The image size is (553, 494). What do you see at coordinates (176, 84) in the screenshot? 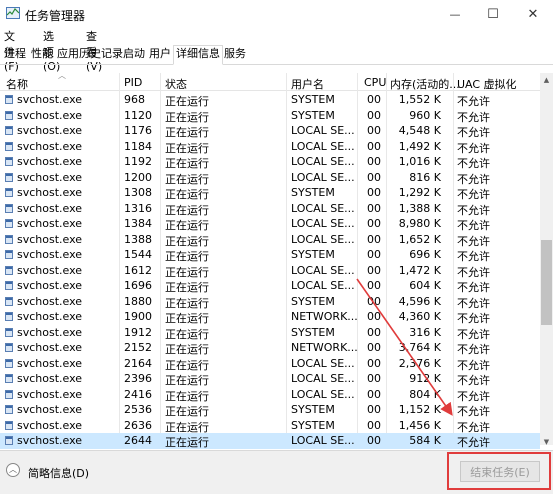
I see `column-header-status: 状态` at bounding box center [176, 84].